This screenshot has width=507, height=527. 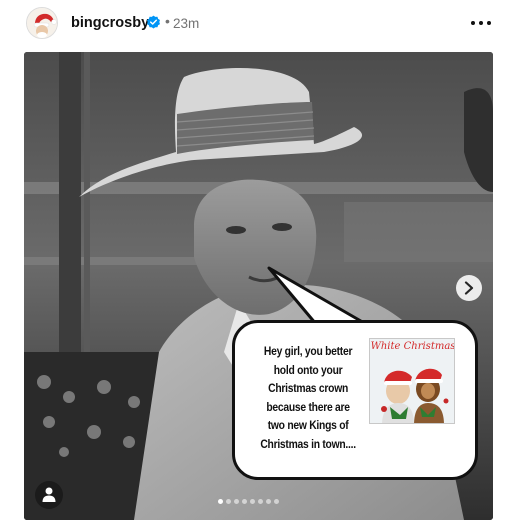 I want to click on post-timestamp: 23m, so click(x=186, y=23).